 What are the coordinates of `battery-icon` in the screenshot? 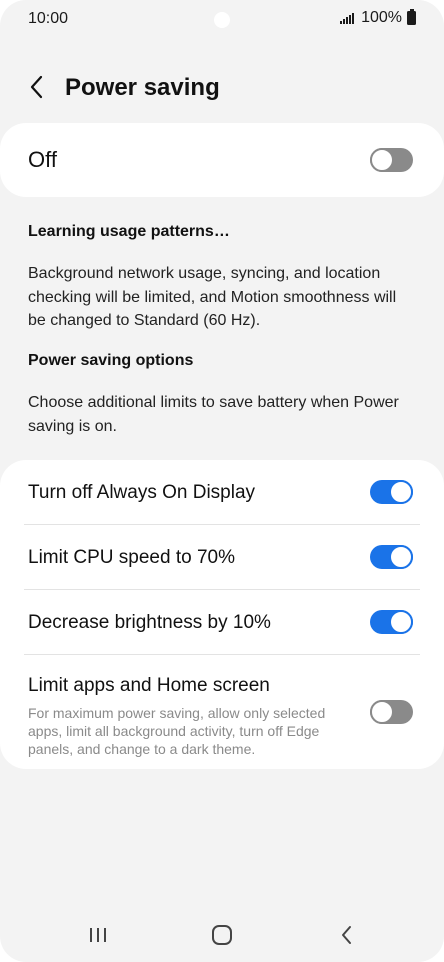 It's located at (411, 17).